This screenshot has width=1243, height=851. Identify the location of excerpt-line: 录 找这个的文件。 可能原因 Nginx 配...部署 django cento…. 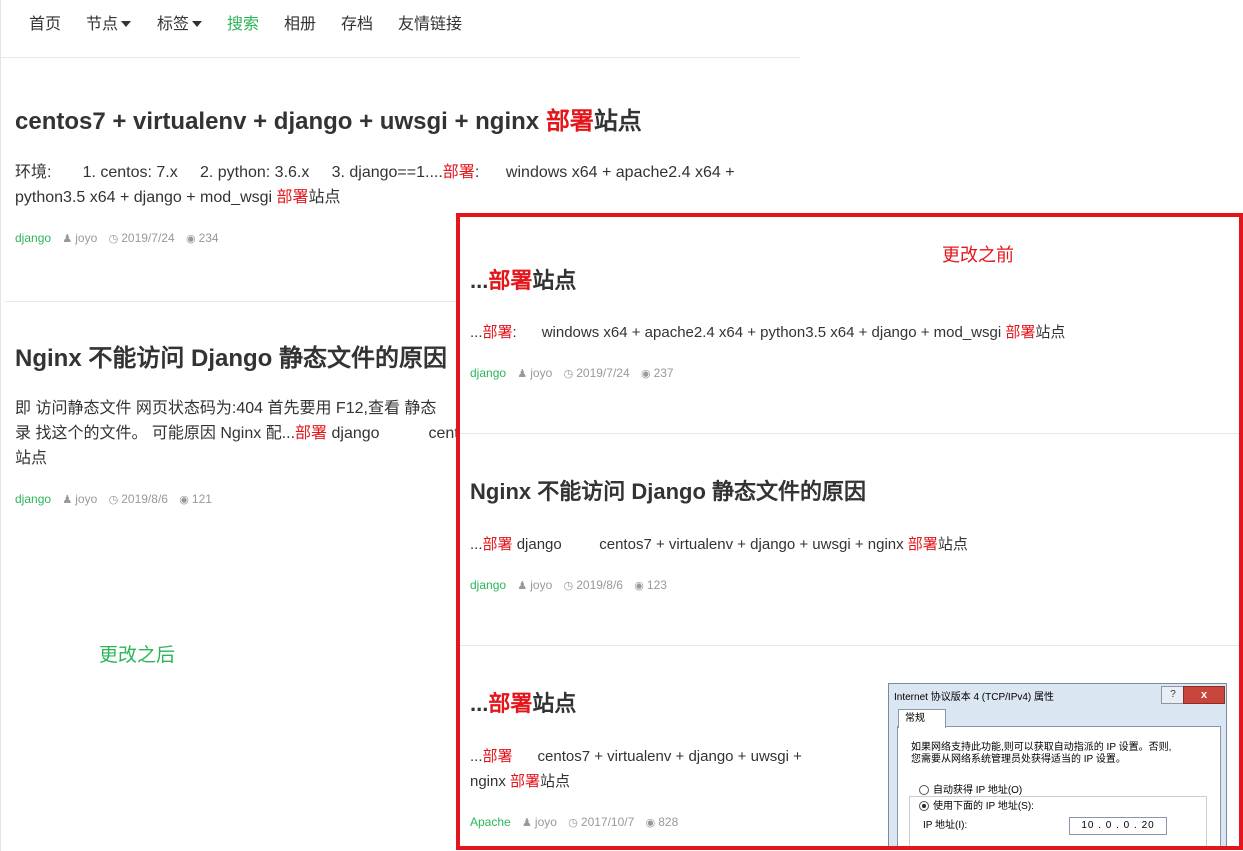
(237, 433).